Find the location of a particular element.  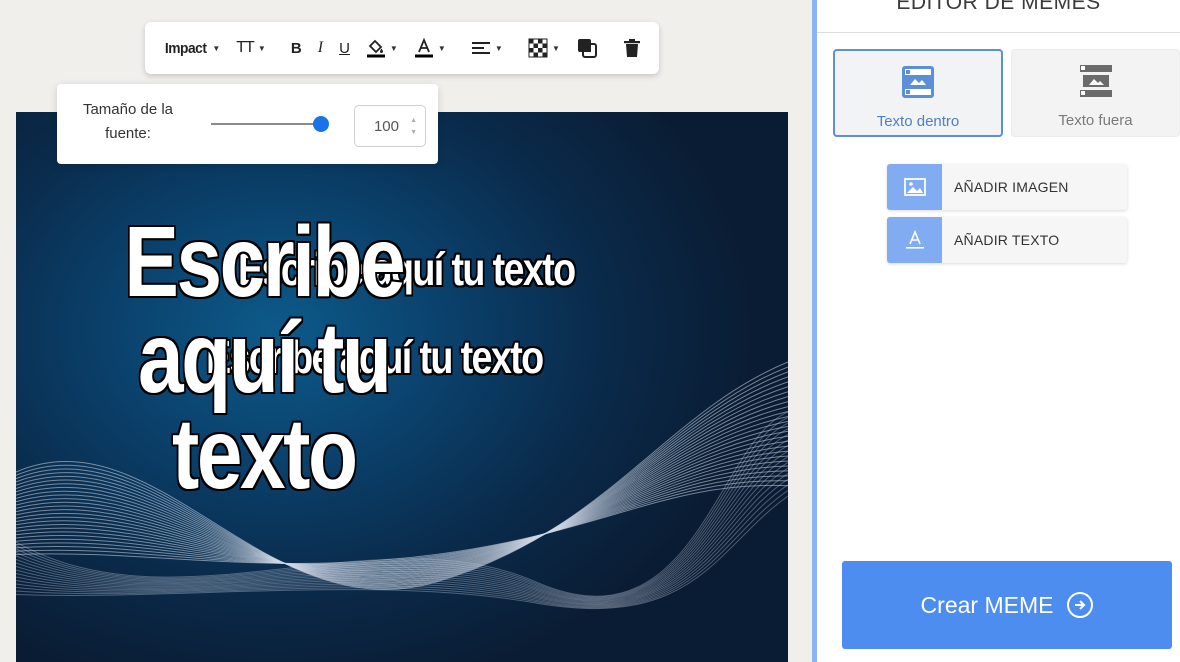

underline-button: U is located at coordinates (344, 48).